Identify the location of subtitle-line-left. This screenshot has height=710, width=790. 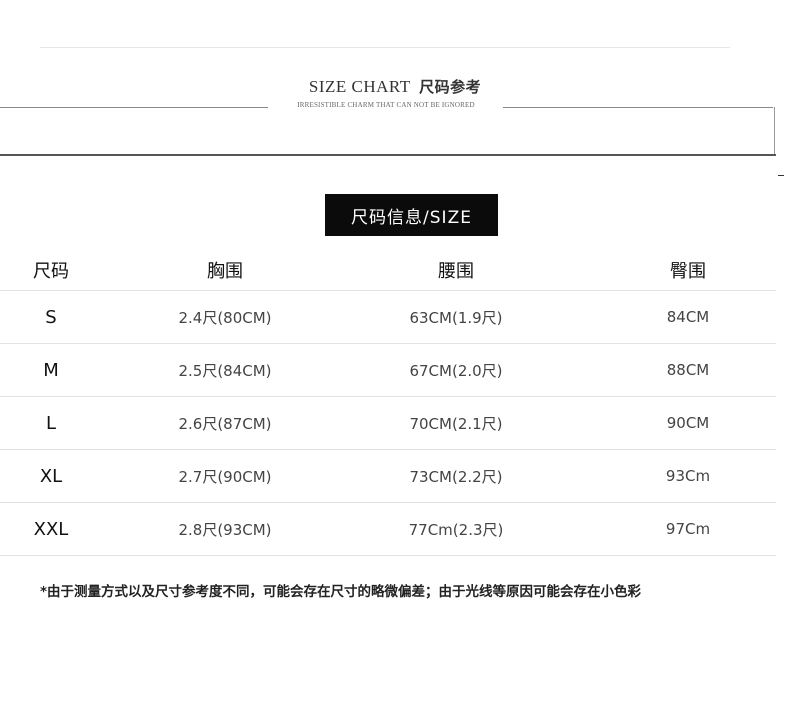
(134, 107).